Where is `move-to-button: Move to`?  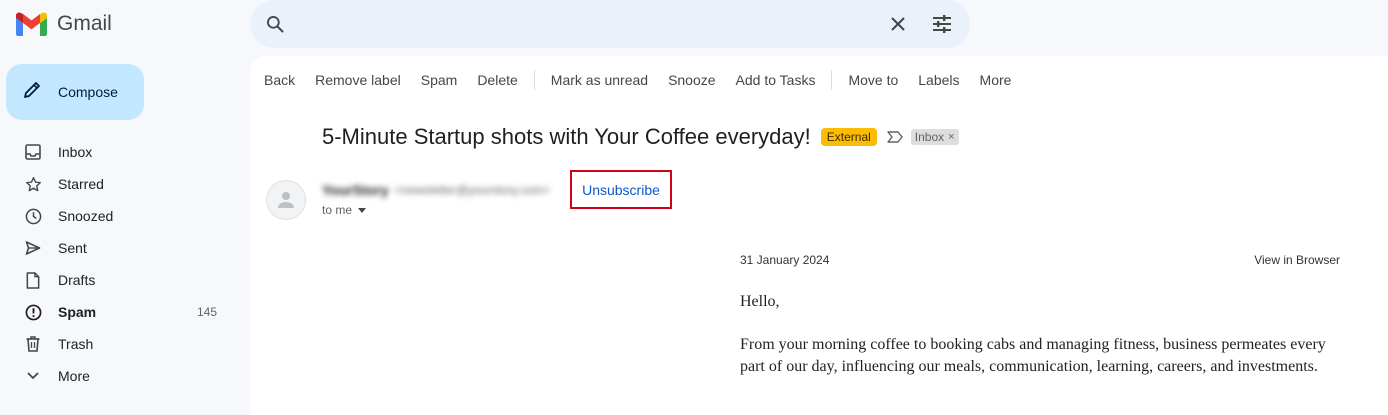 move-to-button: Move to is located at coordinates (873, 80).